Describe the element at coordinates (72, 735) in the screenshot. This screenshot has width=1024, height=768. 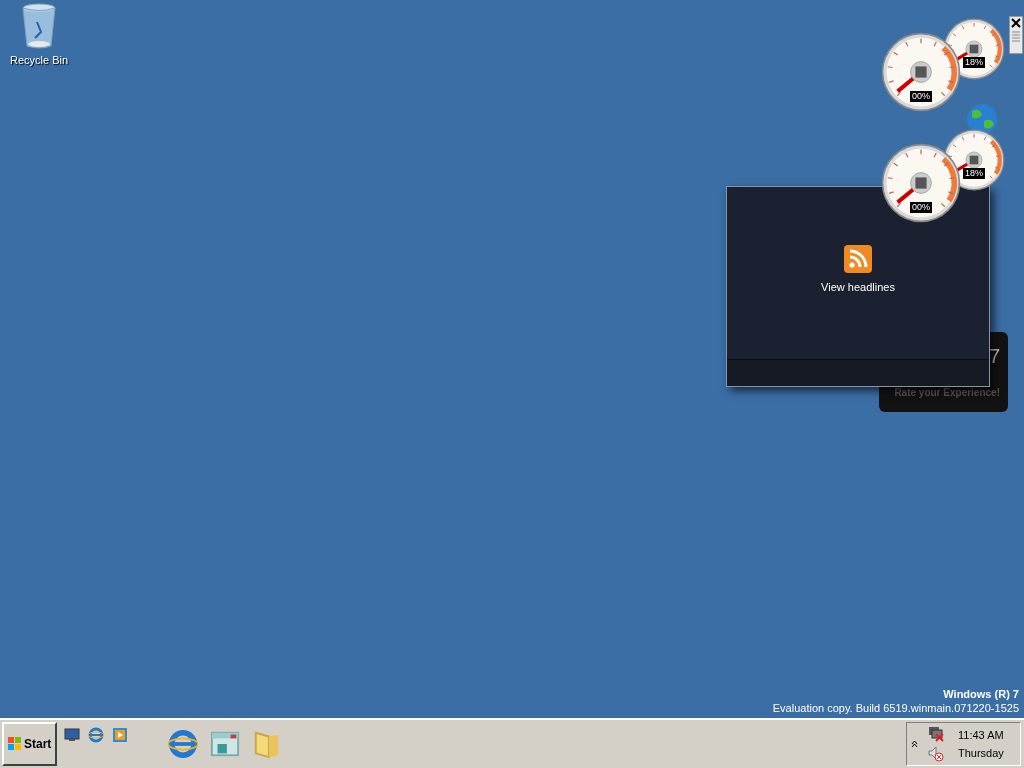
I see `monitor-shortcut-icon` at that location.